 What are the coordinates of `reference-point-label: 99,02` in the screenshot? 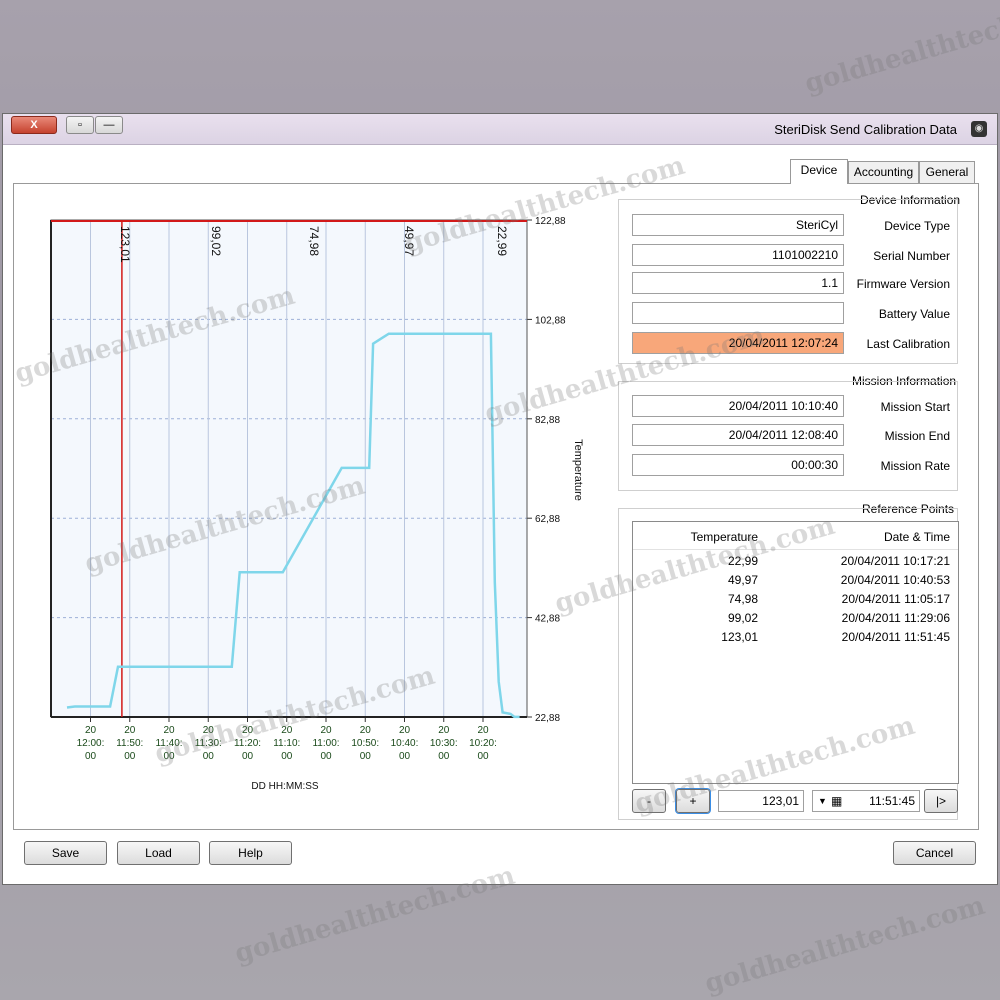 It's located at (216, 241).